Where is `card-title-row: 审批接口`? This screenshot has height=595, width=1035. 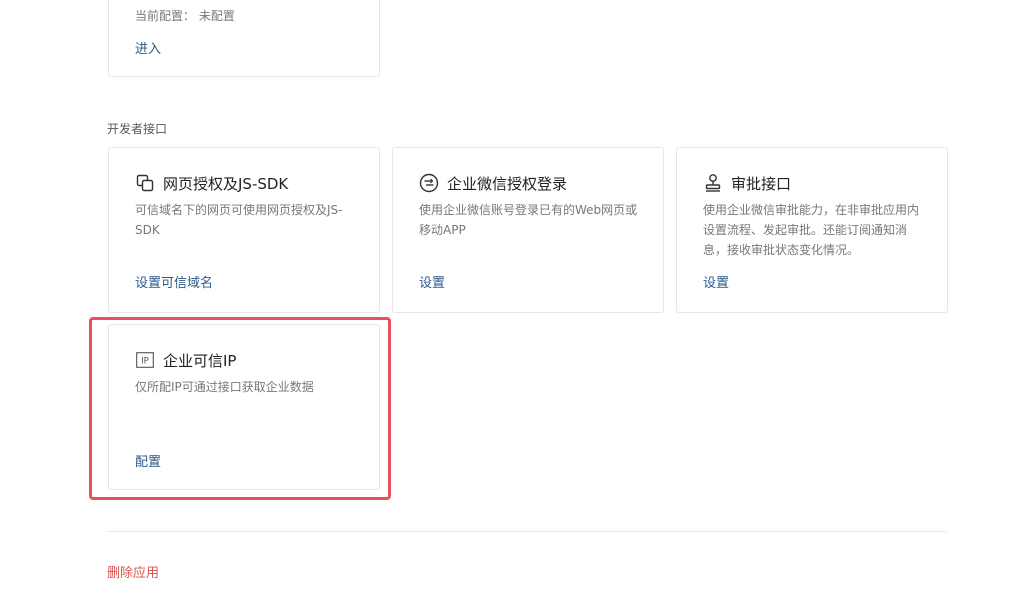
card-title-row: 审批接口 is located at coordinates (747, 183).